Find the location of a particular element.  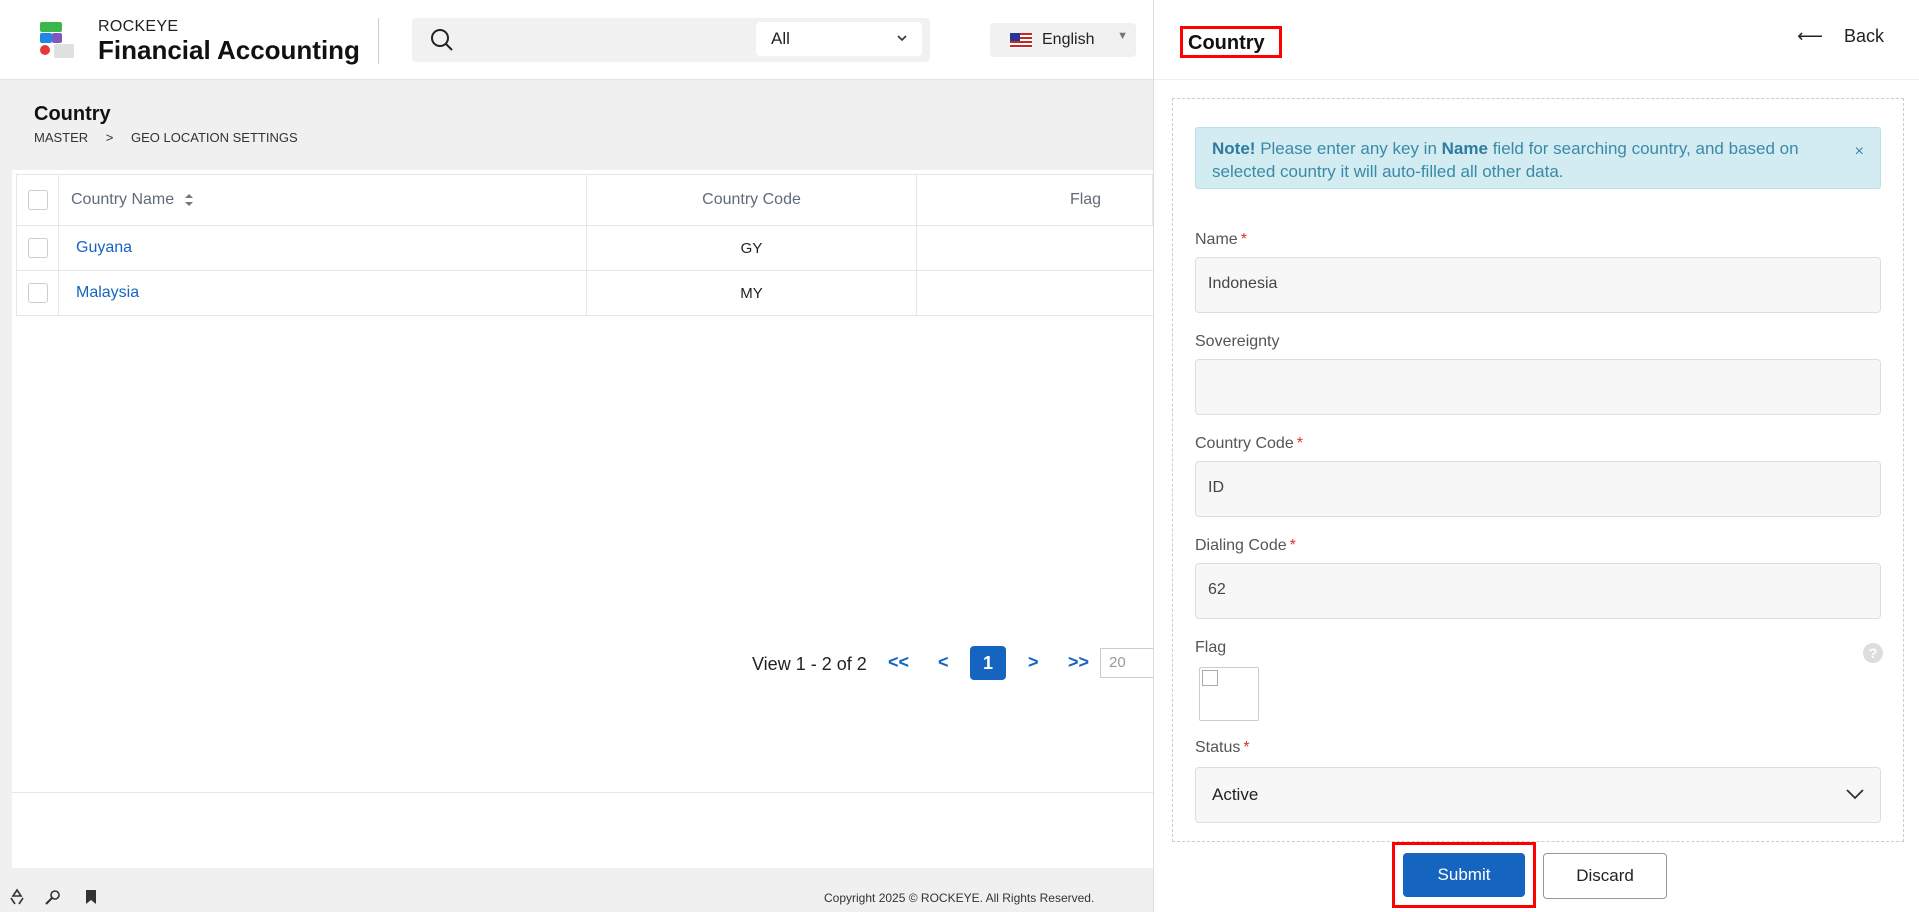

column-header-country-name: Country Name is located at coordinates (323, 200).